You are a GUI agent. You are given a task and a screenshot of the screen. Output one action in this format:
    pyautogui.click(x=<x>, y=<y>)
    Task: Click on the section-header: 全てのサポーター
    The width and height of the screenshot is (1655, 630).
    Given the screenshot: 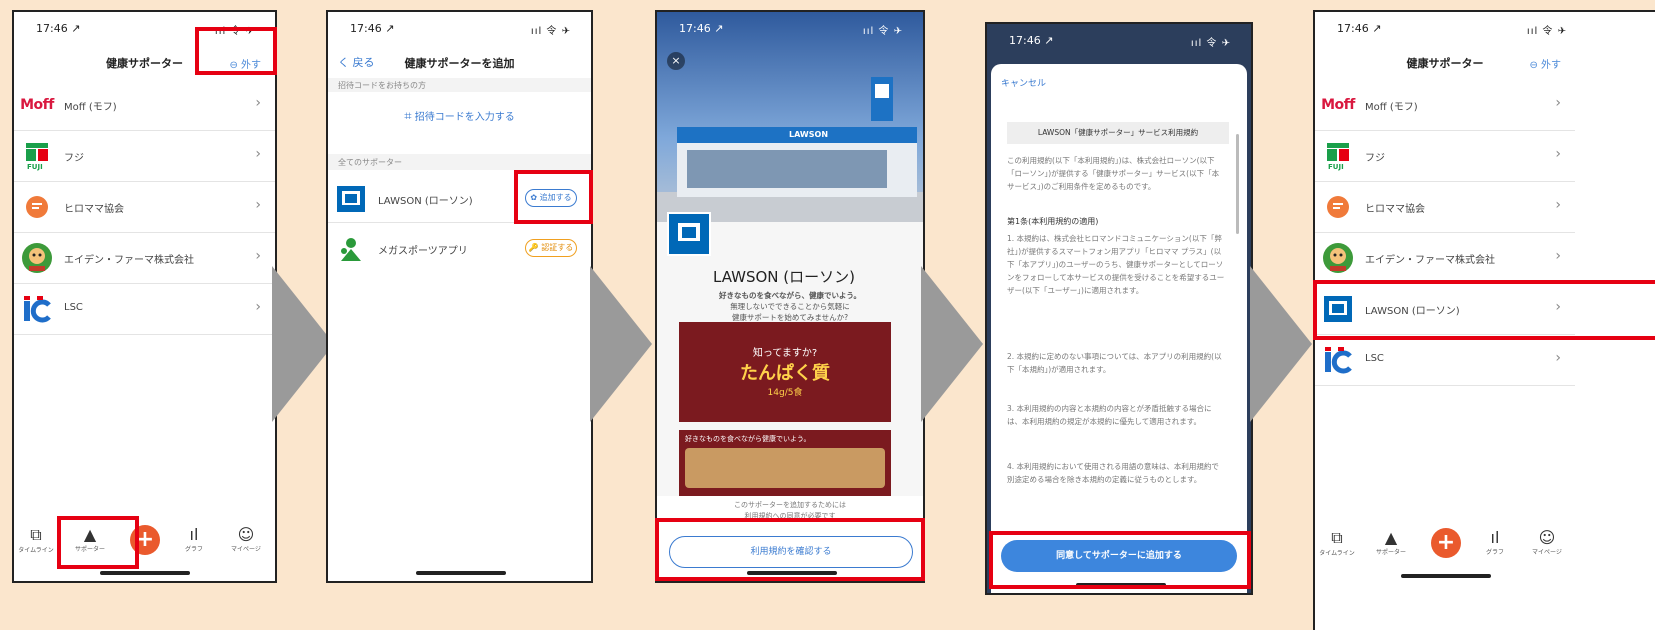 What is the action you would take?
    pyautogui.click(x=370, y=162)
    